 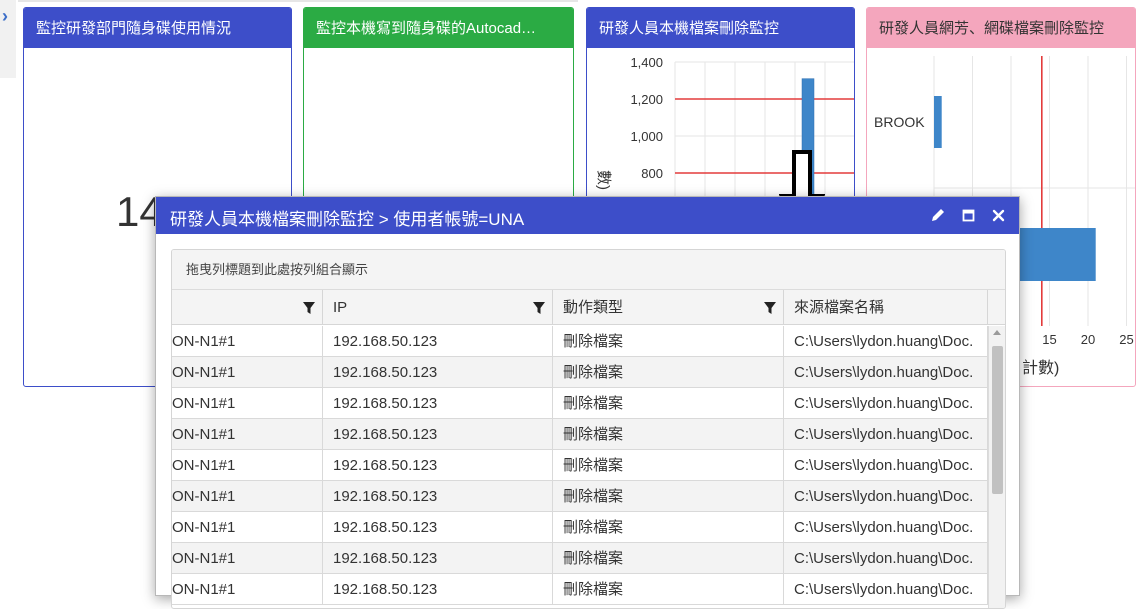 What do you see at coordinates (347, 219) in the screenshot?
I see `dialog-title: 研發人員本機檔案刪除監控 > 使用者帳號=UNA` at bounding box center [347, 219].